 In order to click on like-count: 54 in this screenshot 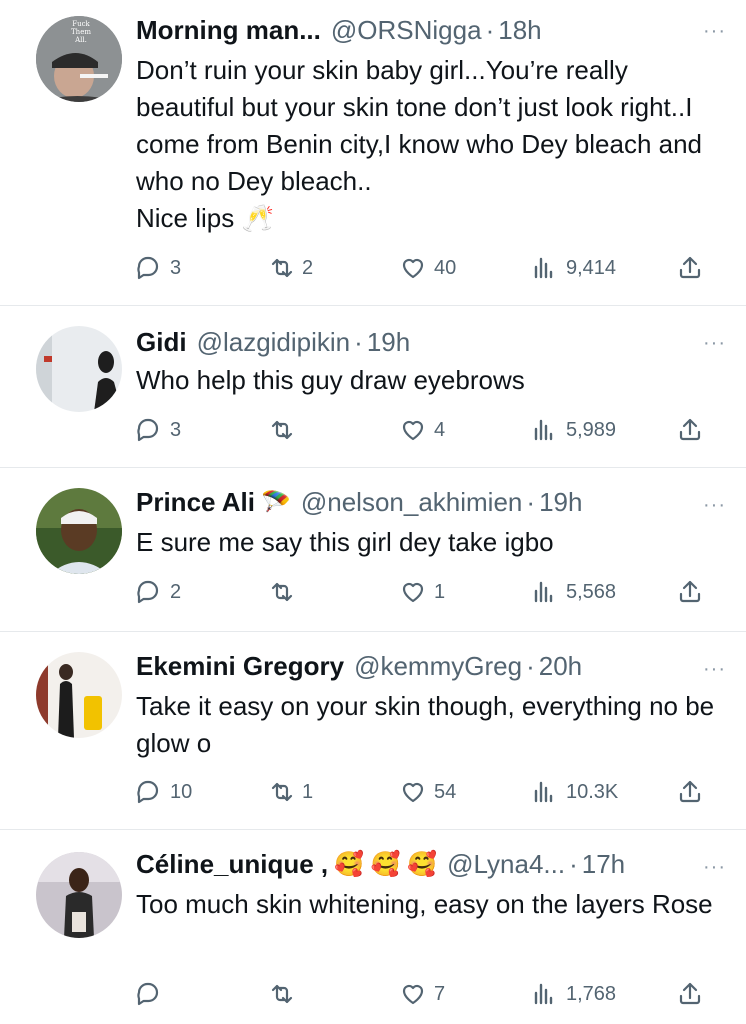, I will do `click(445, 791)`.